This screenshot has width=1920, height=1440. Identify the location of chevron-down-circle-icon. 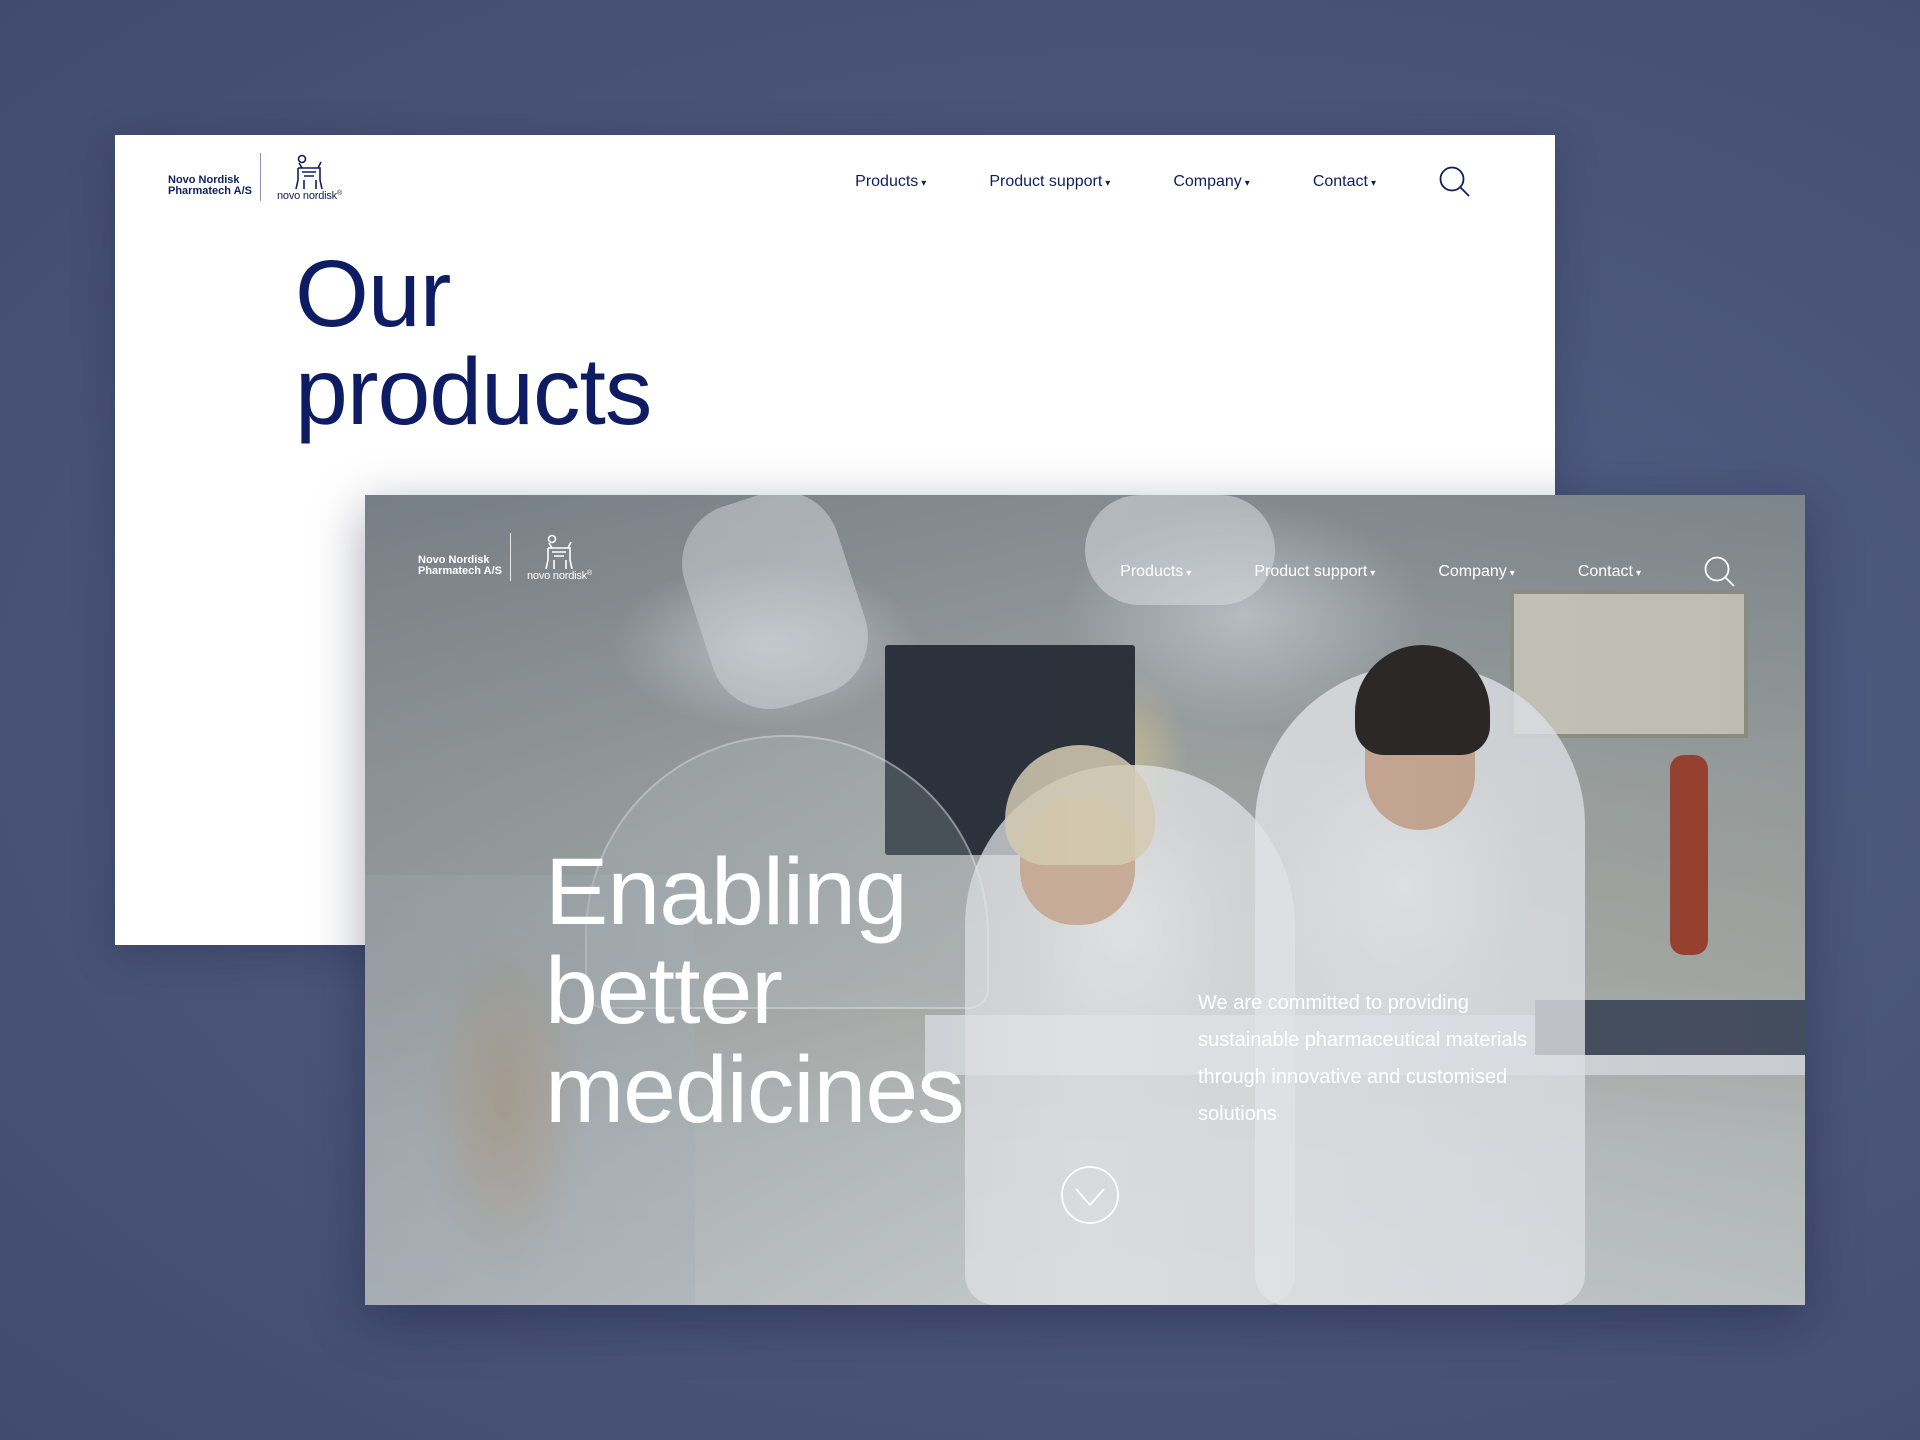
(1090, 1195).